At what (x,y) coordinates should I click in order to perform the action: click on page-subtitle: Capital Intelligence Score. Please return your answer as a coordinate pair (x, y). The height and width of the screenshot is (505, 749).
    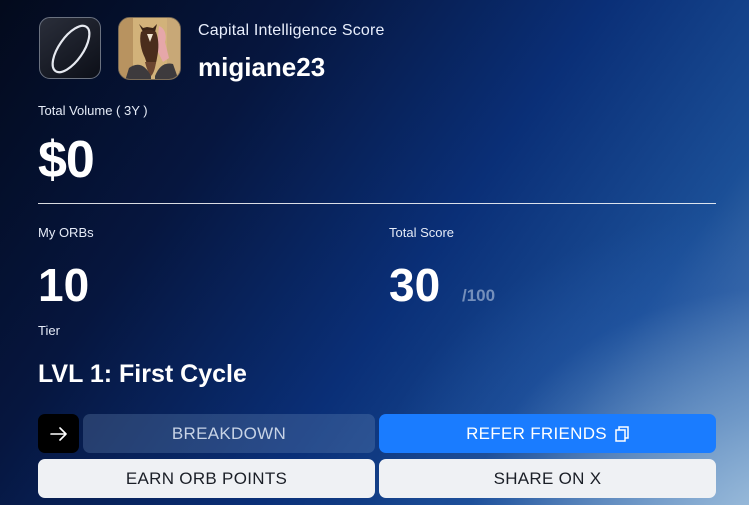
    Looking at the image, I should click on (291, 30).